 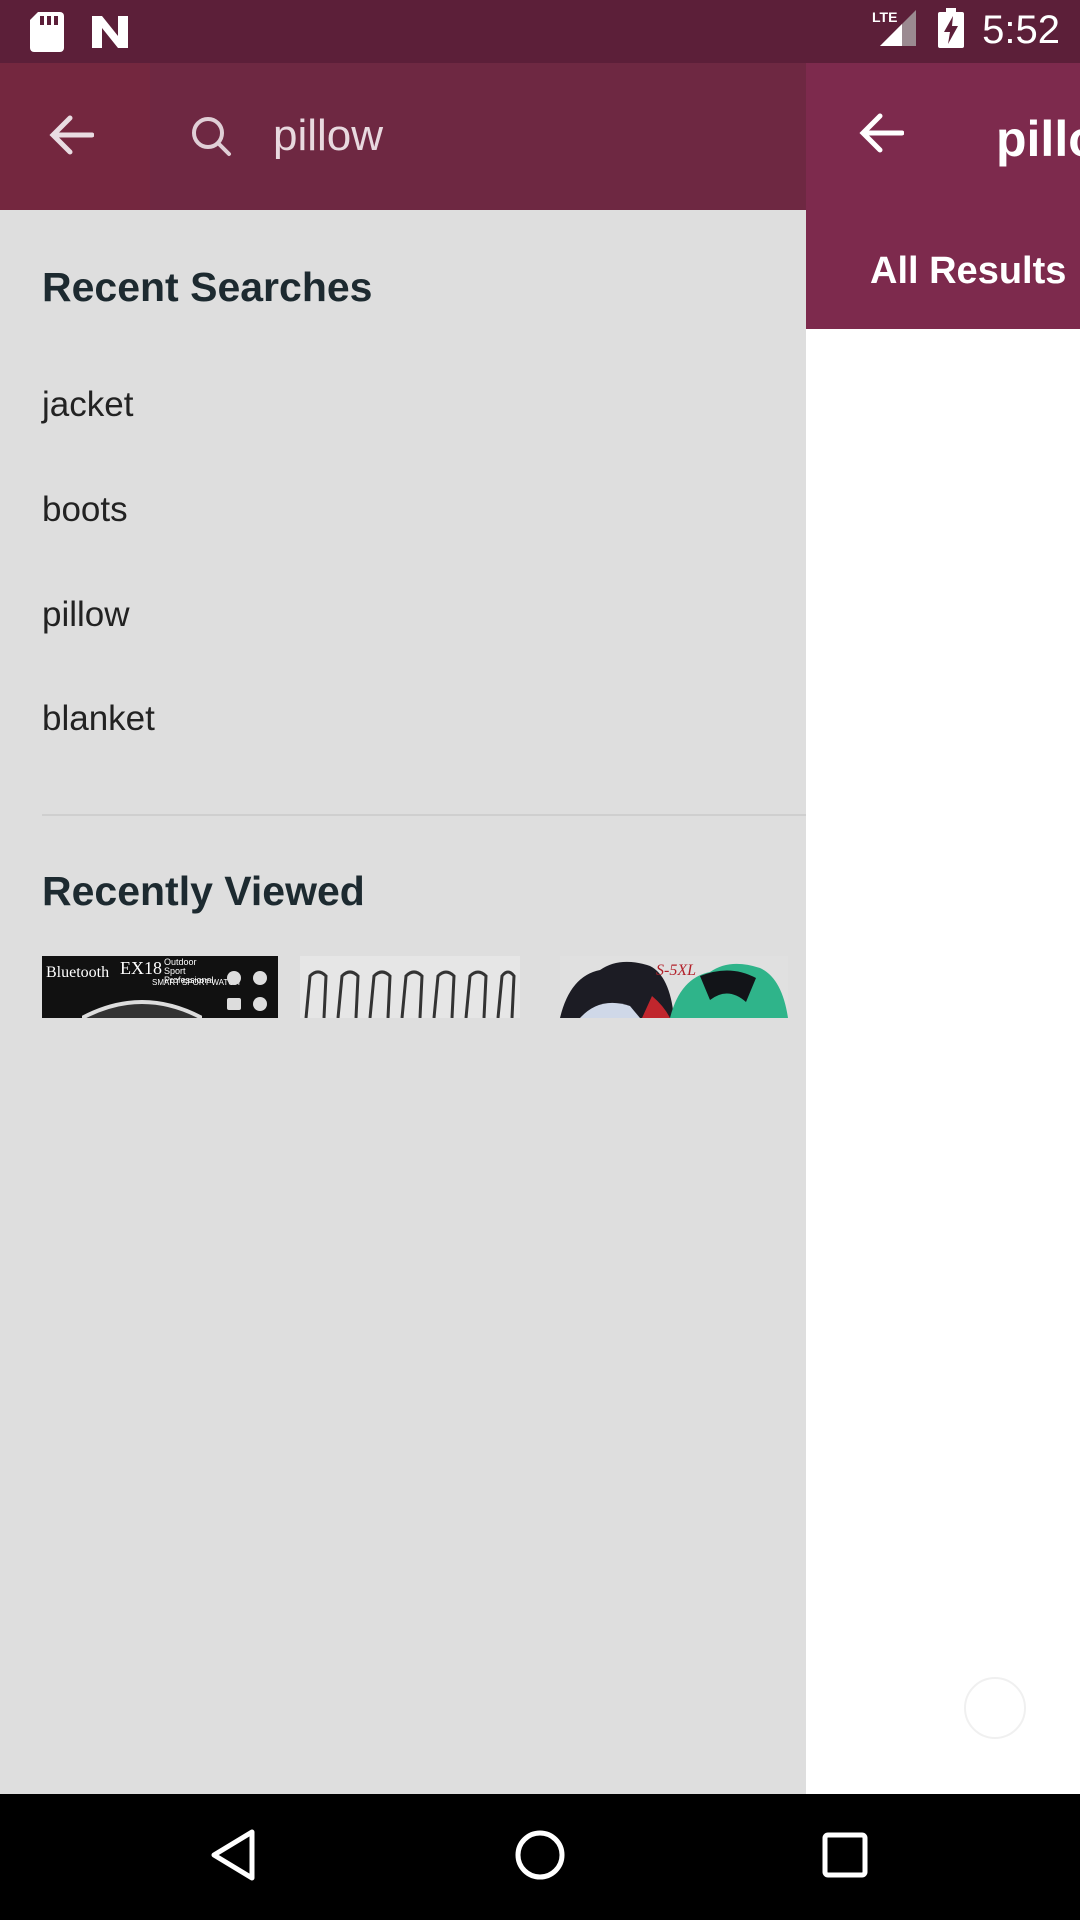 What do you see at coordinates (951, 30) in the screenshot?
I see `battery-charging-icon` at bounding box center [951, 30].